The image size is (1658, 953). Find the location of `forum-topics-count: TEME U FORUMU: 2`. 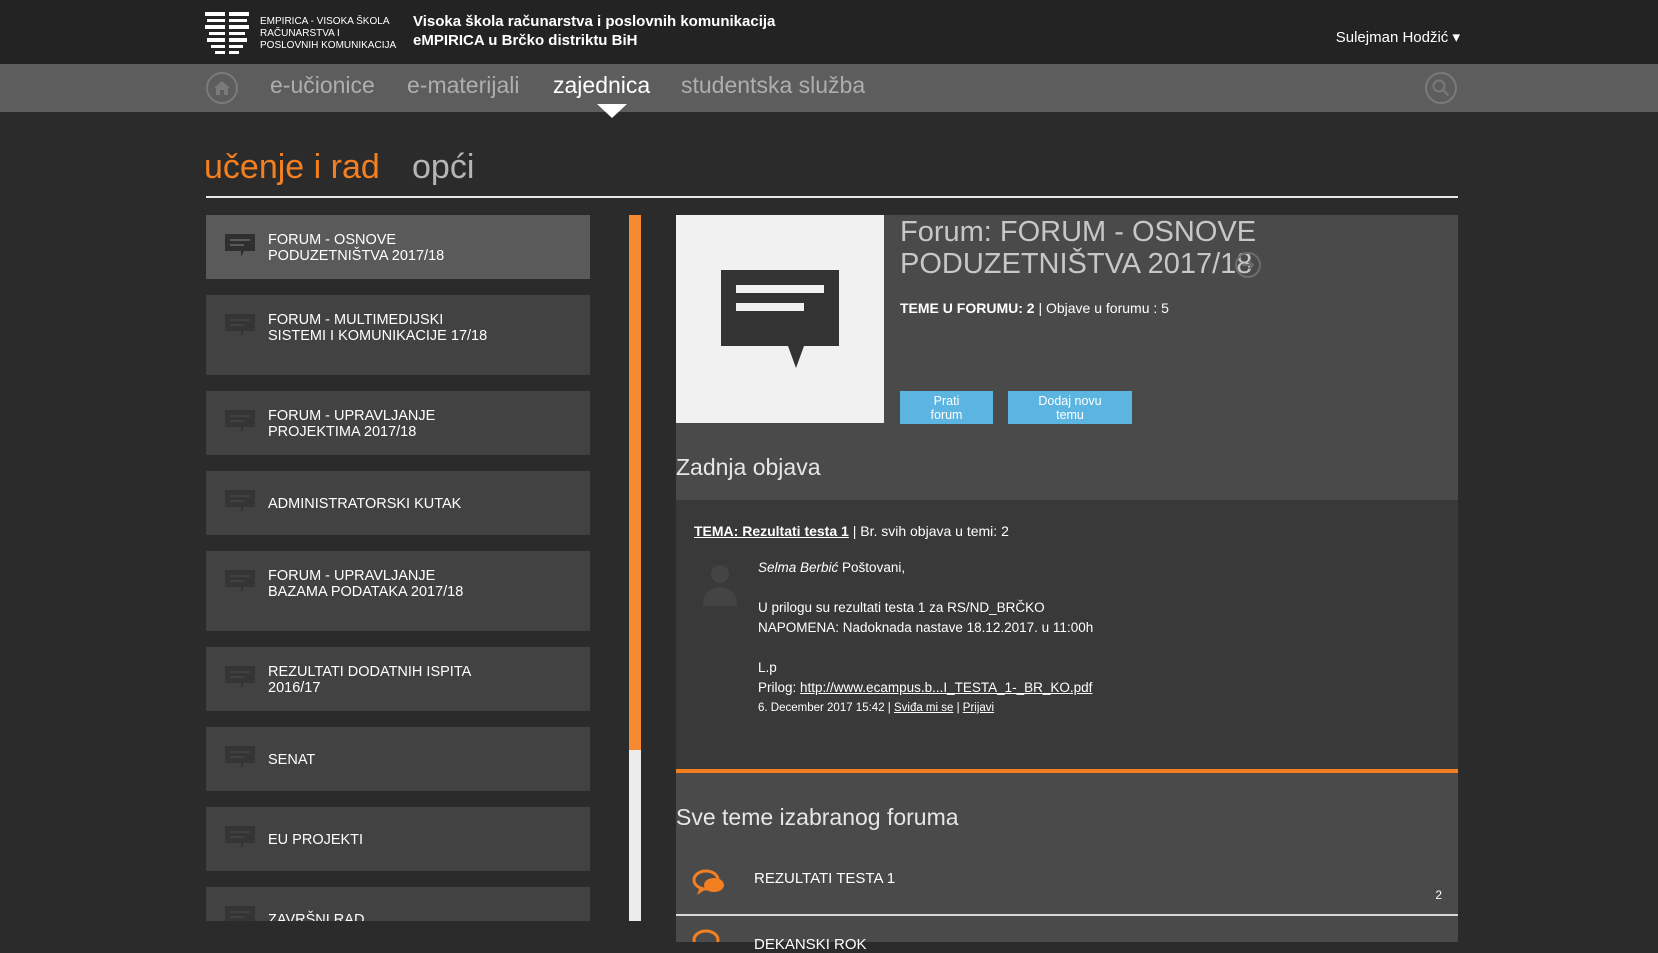

forum-topics-count: TEME U FORUMU: 2 is located at coordinates (967, 308).